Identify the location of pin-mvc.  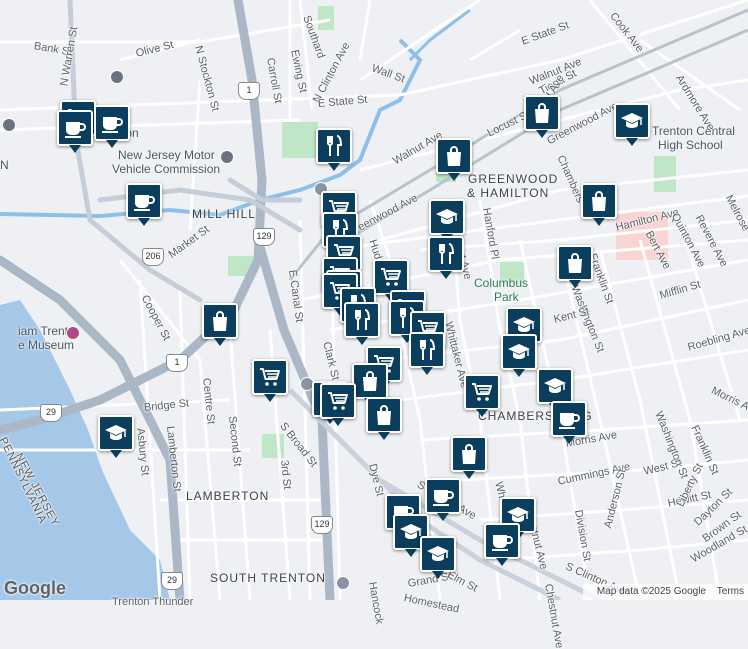
(227, 157).